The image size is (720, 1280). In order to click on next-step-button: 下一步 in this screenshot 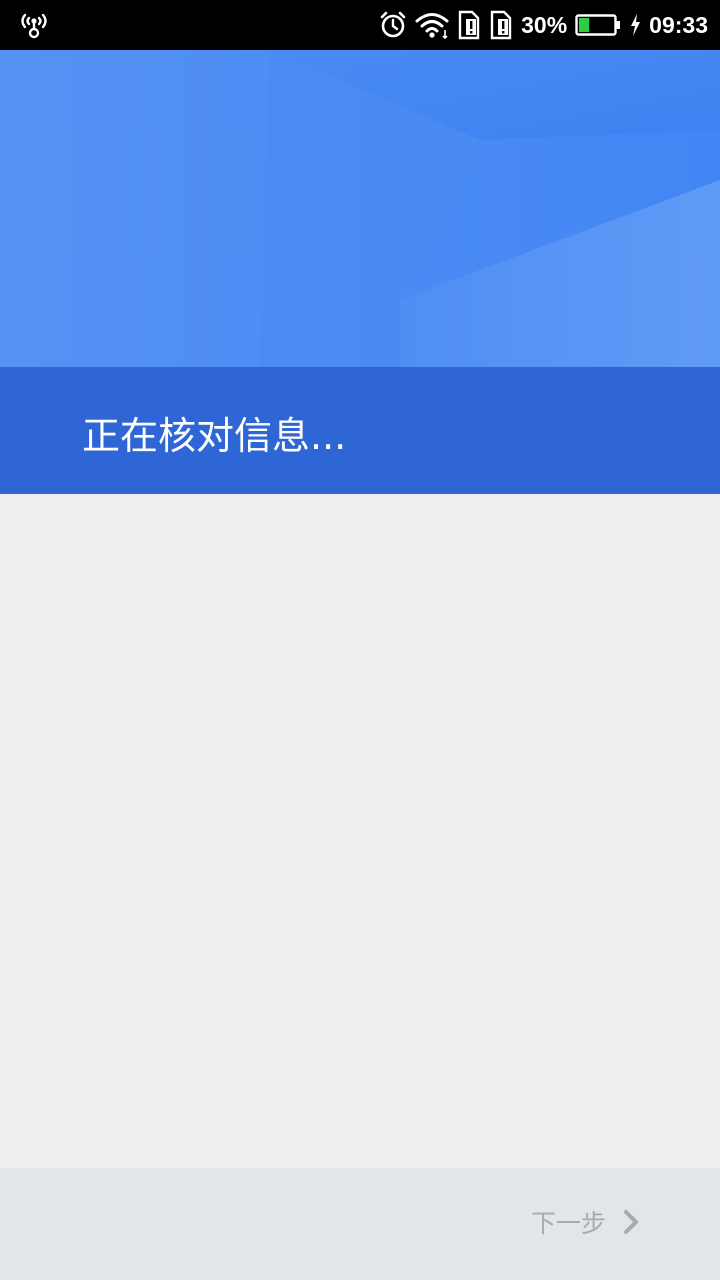, I will do `click(585, 1222)`.